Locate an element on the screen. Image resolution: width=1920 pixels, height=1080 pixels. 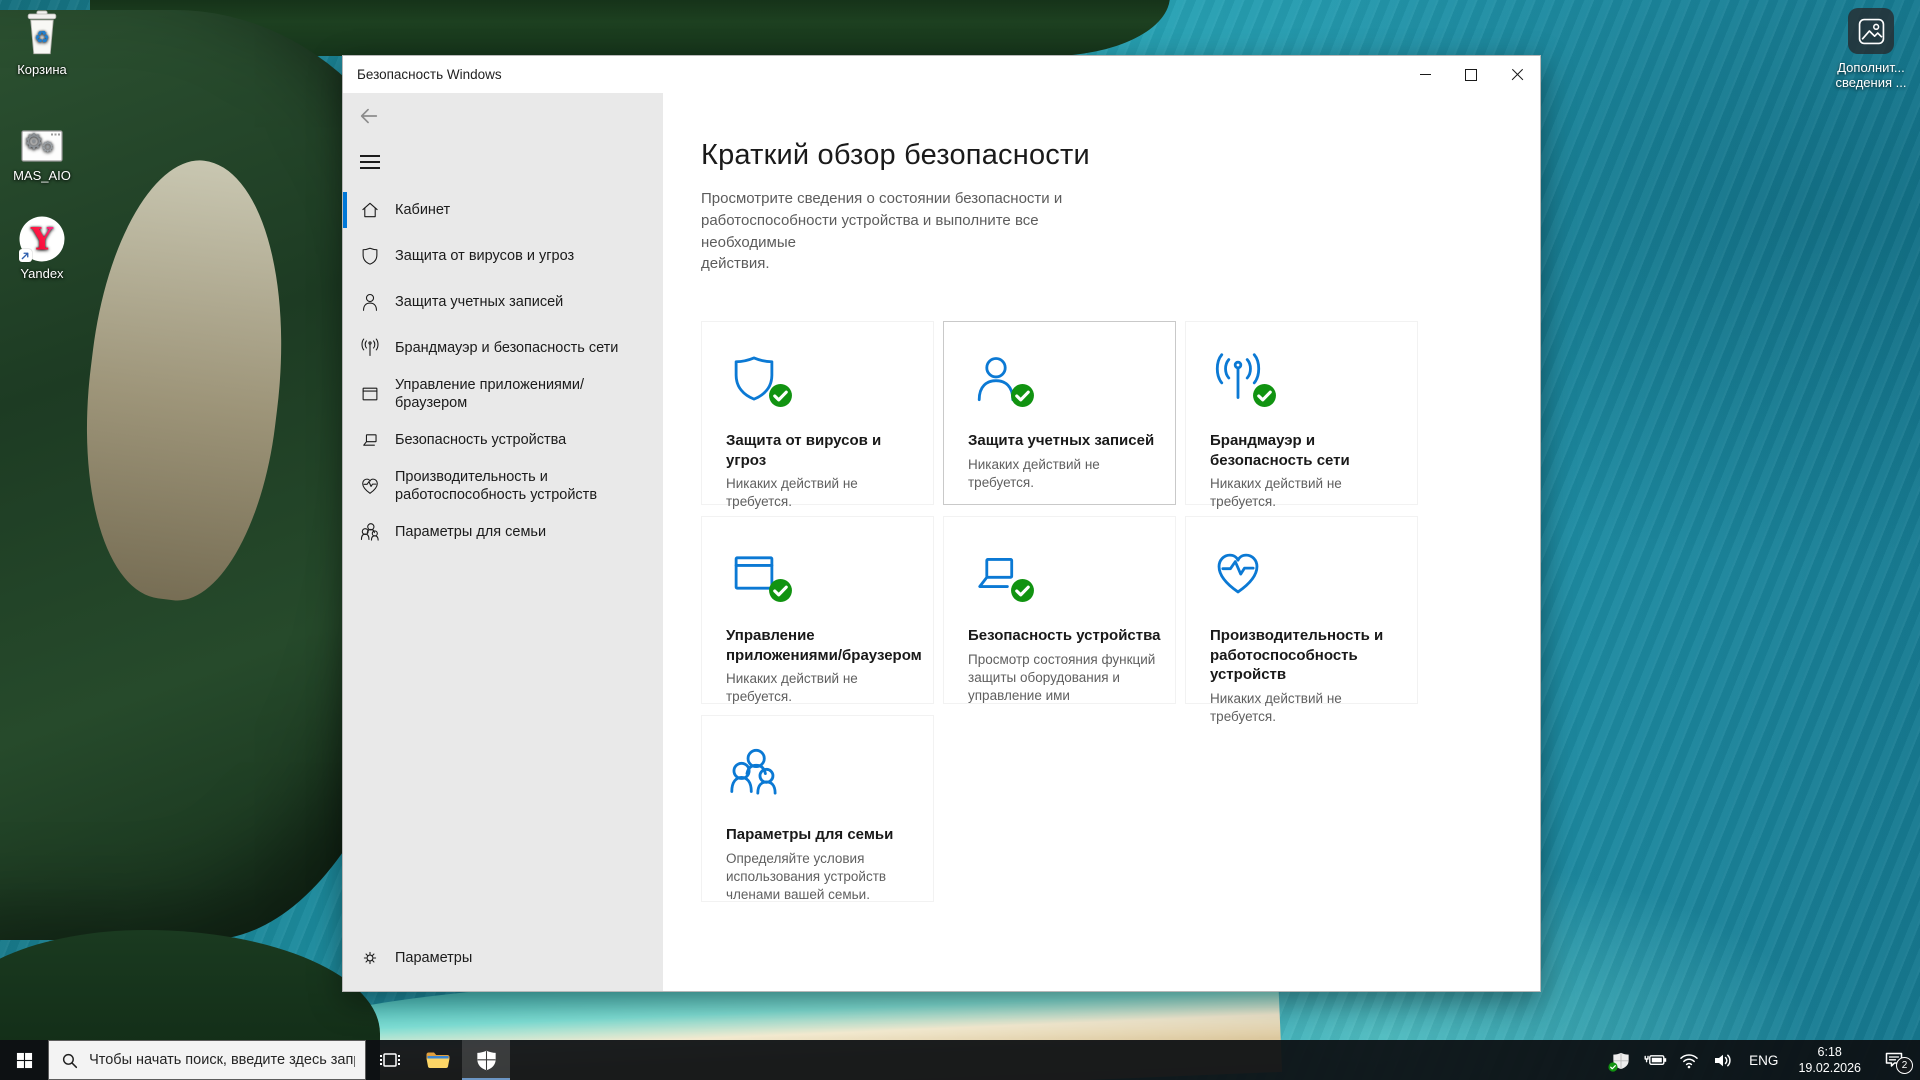
minimize-button is located at coordinates (1425, 74).